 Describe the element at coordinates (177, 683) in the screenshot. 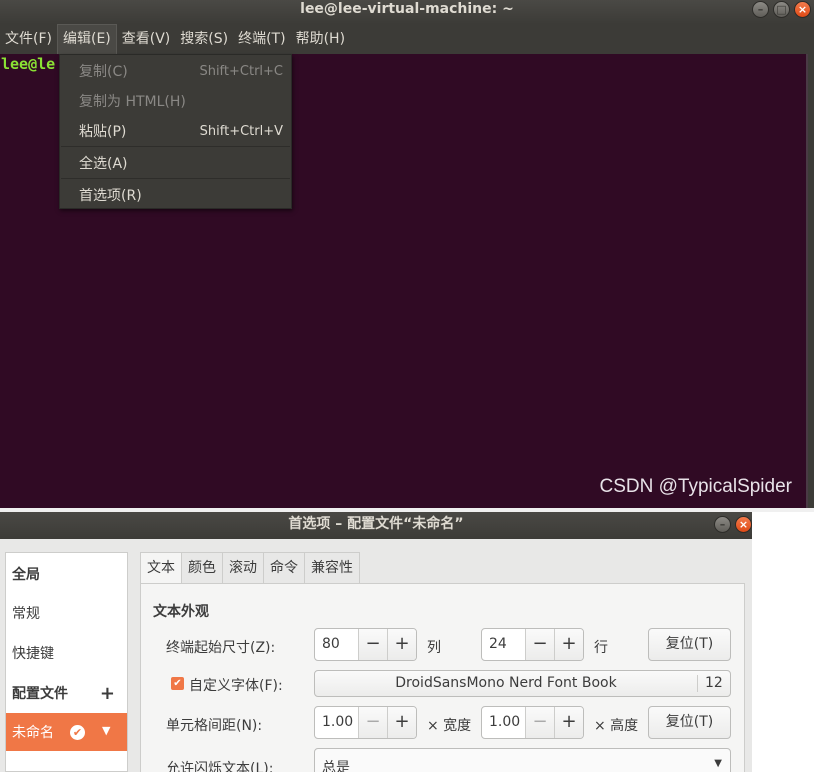

I see `custom-font-checkbox: ✔` at that location.